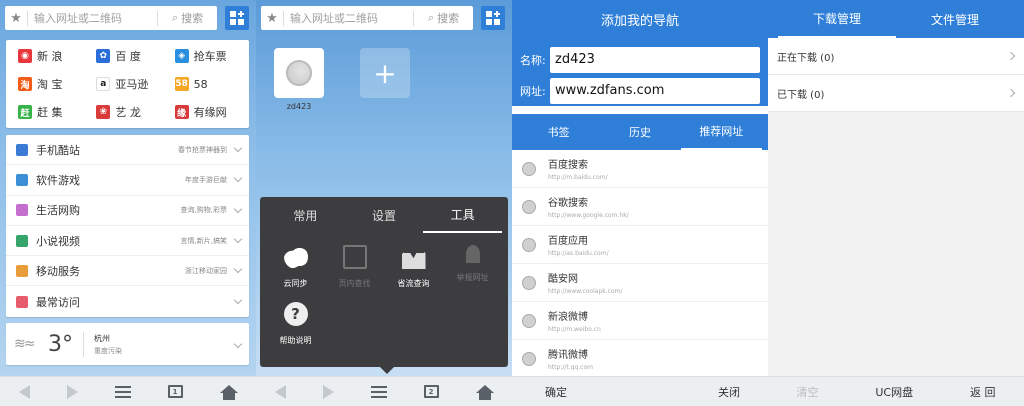  I want to click on quick-site-label: 新 浪, so click(50, 56).